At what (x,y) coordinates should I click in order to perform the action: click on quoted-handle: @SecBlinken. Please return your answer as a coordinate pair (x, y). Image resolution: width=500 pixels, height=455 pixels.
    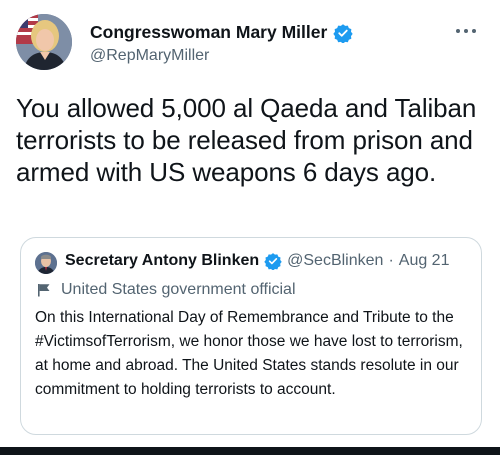
    Looking at the image, I should click on (335, 261).